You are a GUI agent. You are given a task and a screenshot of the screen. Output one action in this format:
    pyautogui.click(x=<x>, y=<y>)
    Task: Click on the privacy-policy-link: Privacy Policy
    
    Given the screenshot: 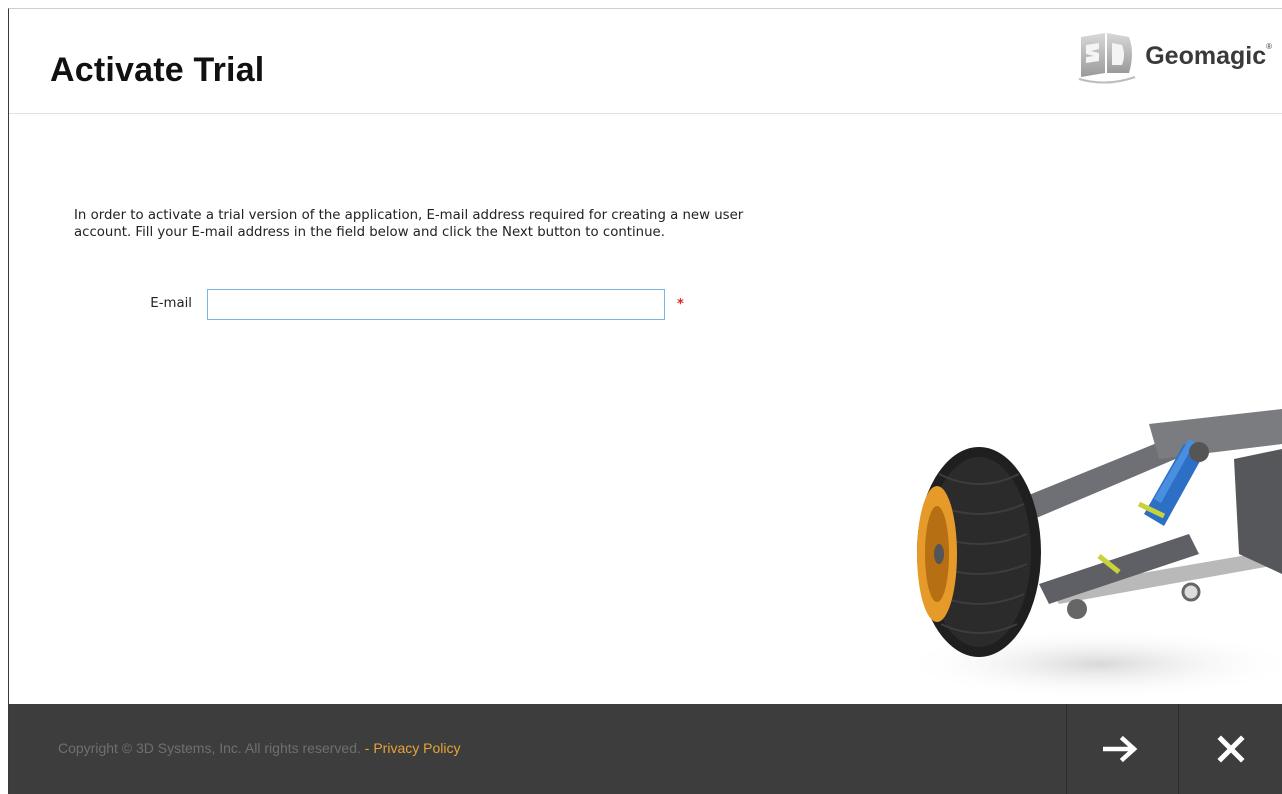 What is the action you would take?
    pyautogui.click(x=416, y=748)
    